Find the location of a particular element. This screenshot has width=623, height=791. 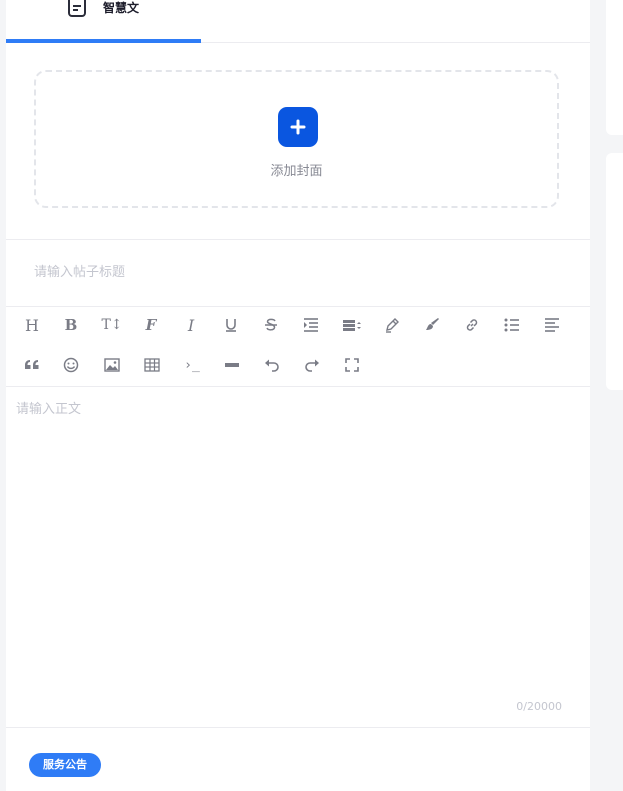

background-color-icon is located at coordinates (432, 325).